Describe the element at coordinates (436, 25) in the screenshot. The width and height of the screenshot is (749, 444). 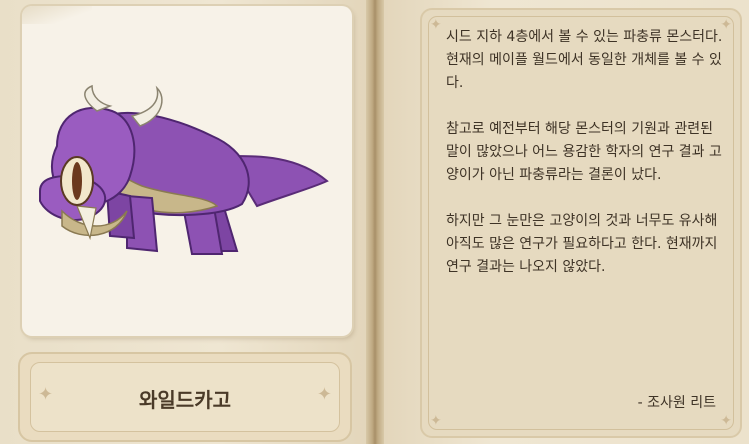
I see `corner-star-tl-icon: ✦` at that location.